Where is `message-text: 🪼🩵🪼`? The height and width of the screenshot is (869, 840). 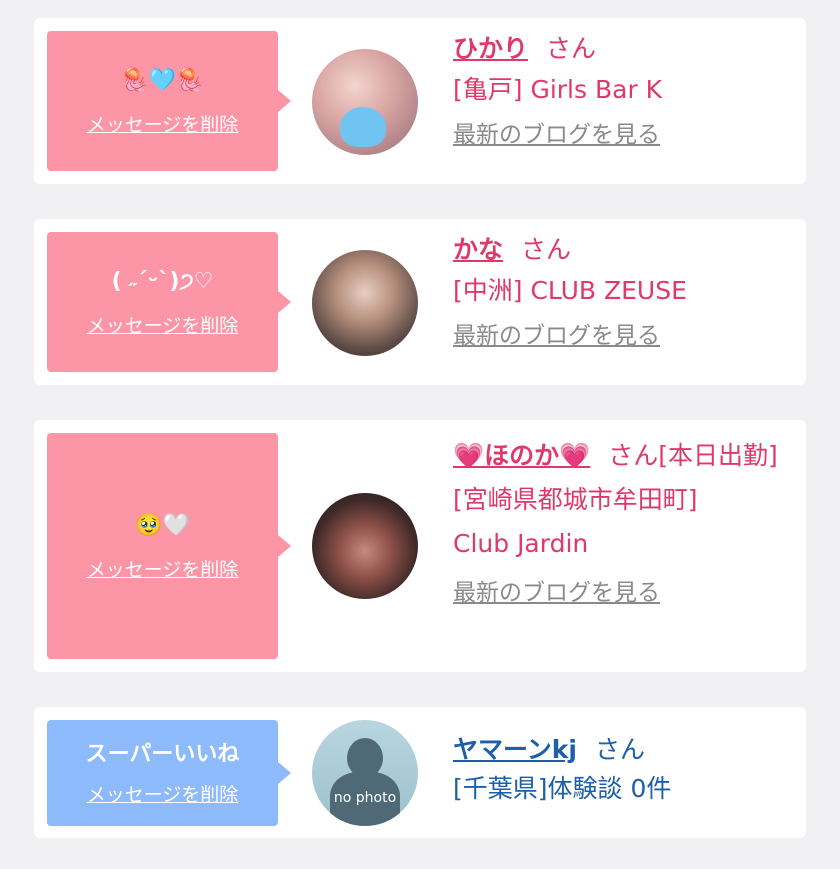
message-text: 🪼🩵🪼 is located at coordinates (162, 80).